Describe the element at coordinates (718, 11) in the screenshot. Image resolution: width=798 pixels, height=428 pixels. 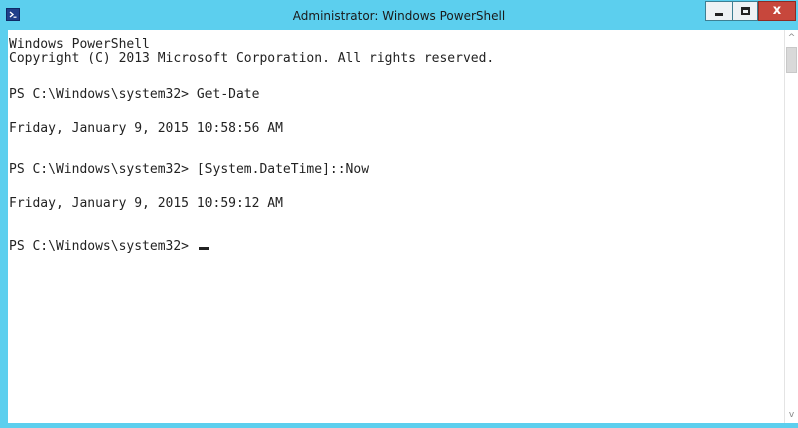
I see `minimize-button` at that location.